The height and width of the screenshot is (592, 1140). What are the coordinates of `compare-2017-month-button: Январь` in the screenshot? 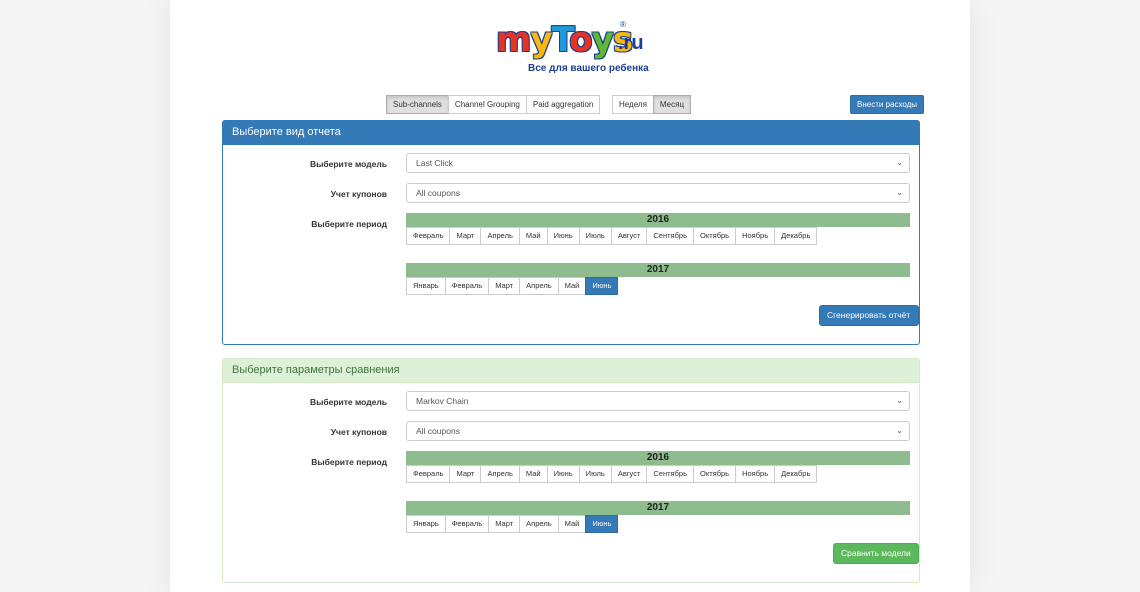 It's located at (426, 524).